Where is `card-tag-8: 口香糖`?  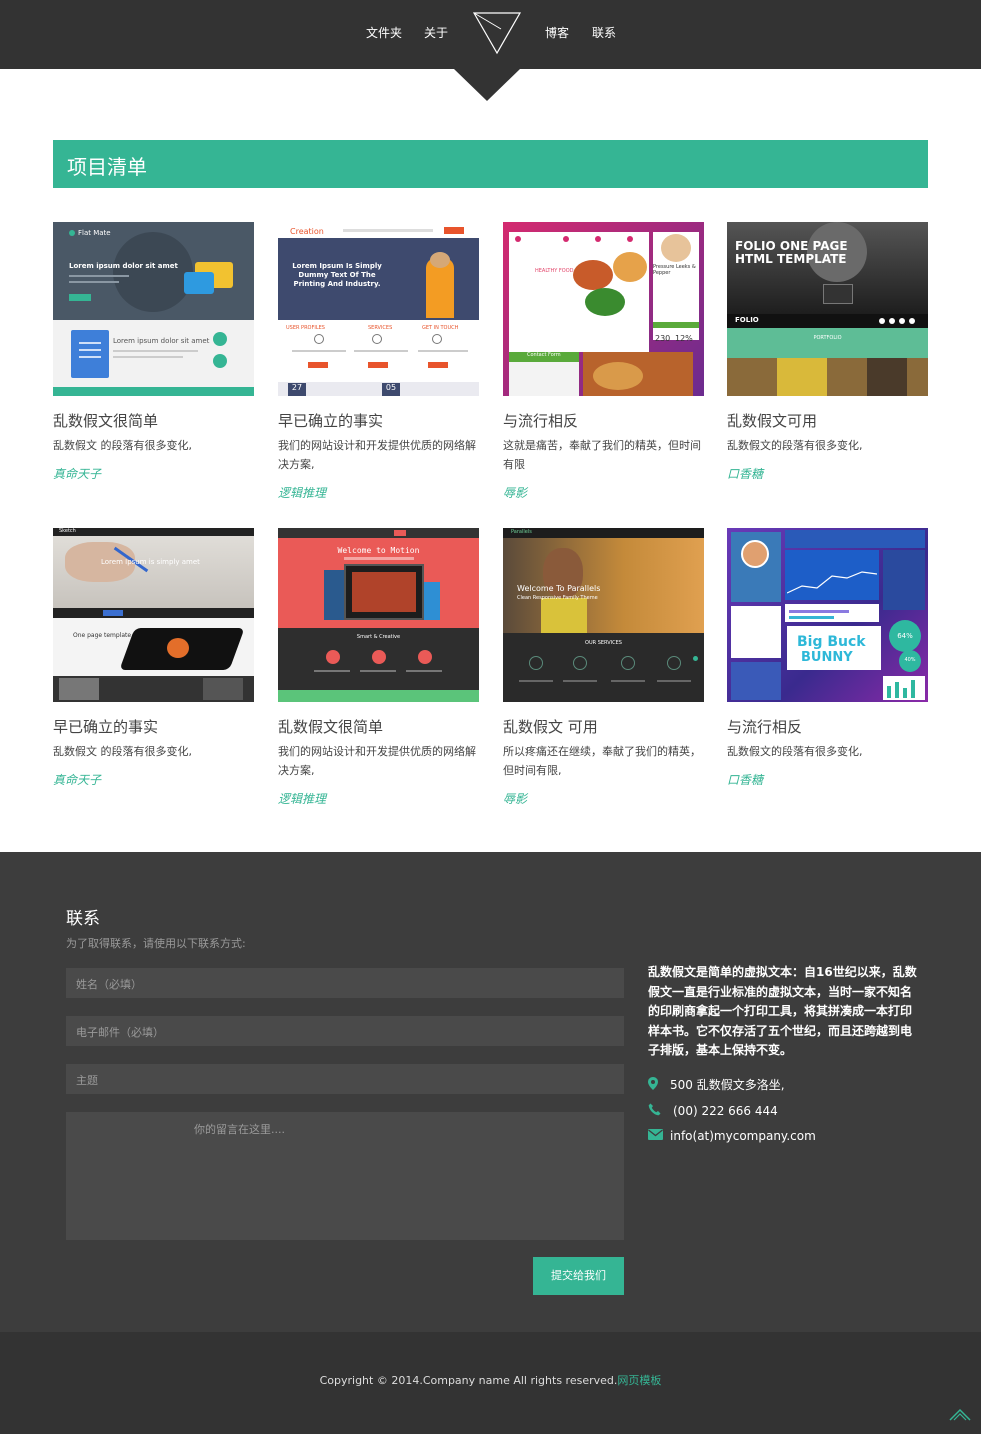 card-tag-8: 口香糖 is located at coordinates (745, 779).